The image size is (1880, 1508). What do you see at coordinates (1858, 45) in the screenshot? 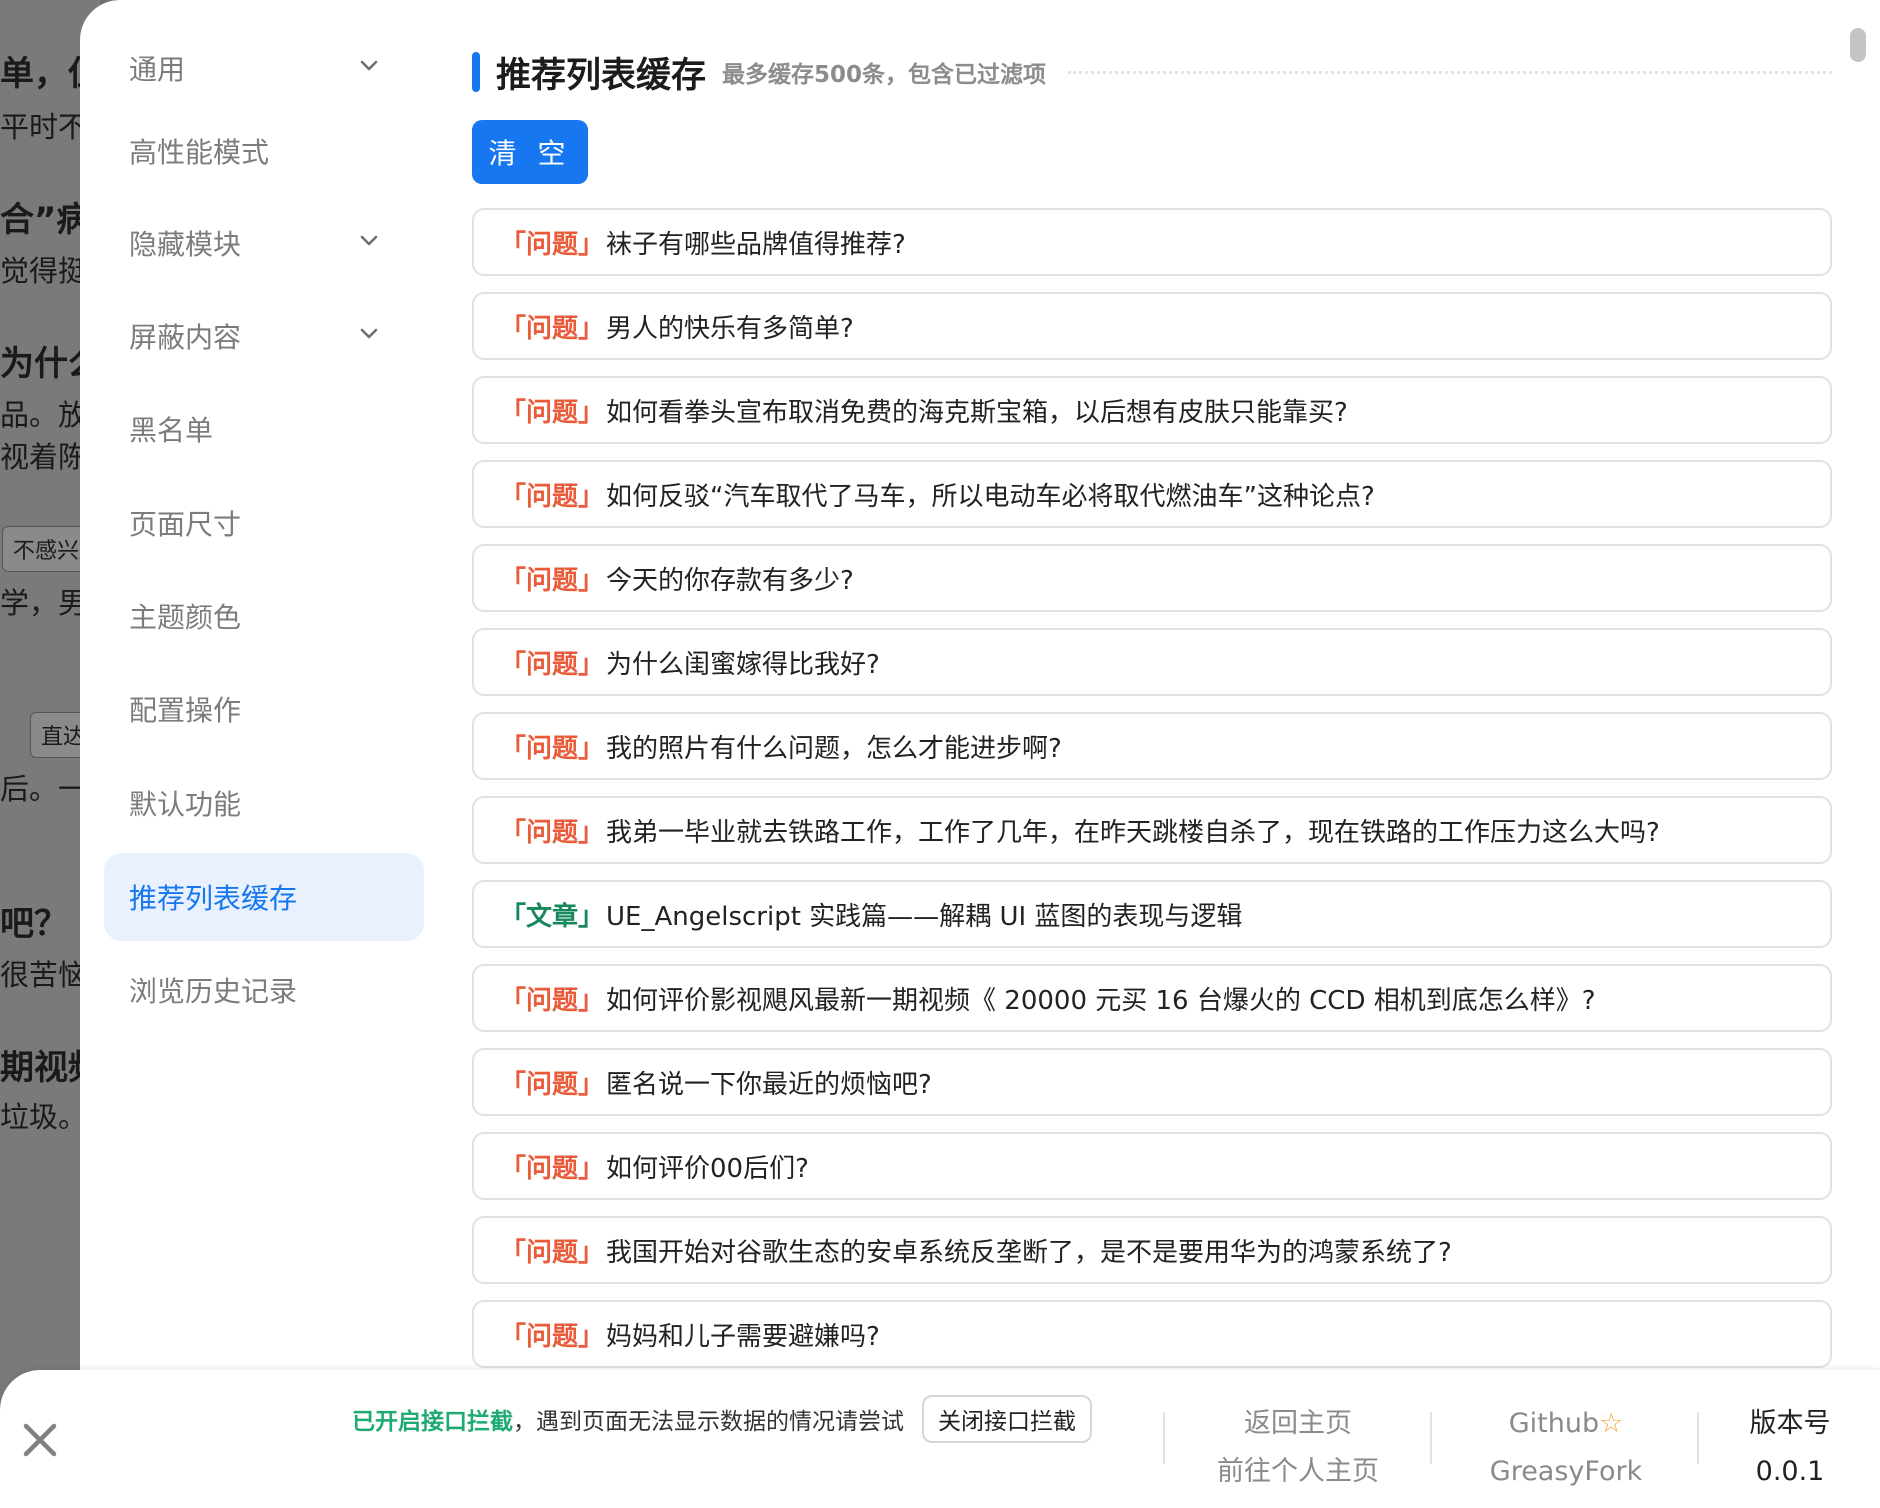
I see `scrollbar-thumb` at bounding box center [1858, 45].